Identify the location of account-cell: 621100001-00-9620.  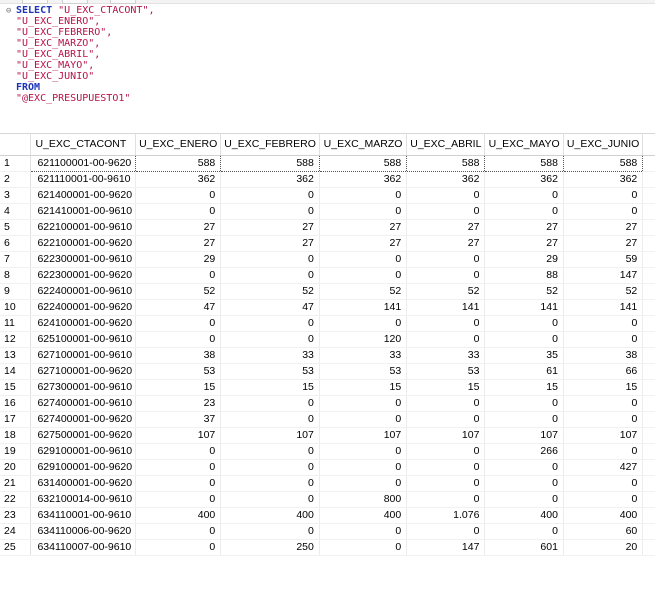
(83, 163).